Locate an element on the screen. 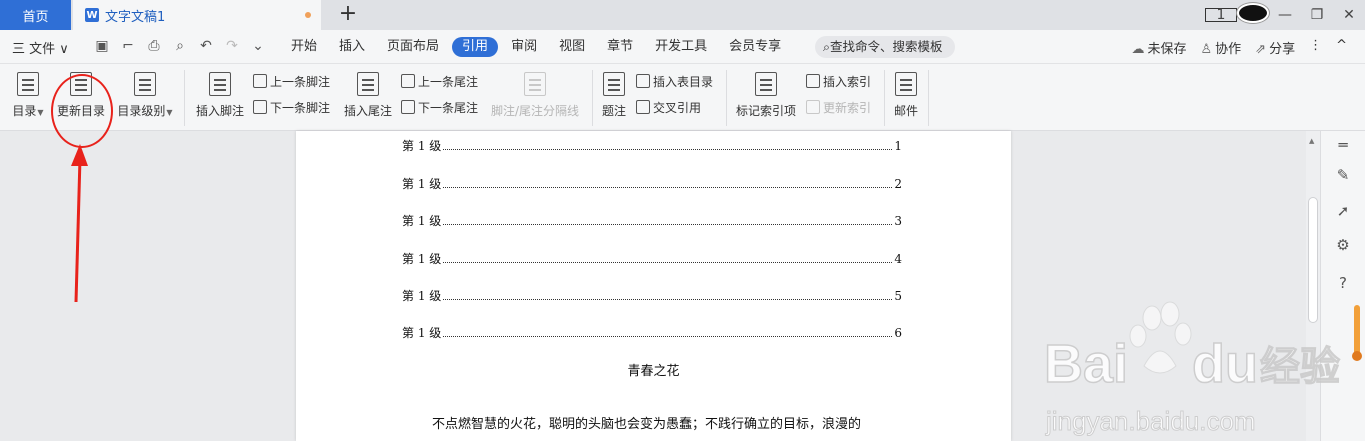 The width and height of the screenshot is (1365, 441). toc-entry-page: 6 is located at coordinates (898, 333).